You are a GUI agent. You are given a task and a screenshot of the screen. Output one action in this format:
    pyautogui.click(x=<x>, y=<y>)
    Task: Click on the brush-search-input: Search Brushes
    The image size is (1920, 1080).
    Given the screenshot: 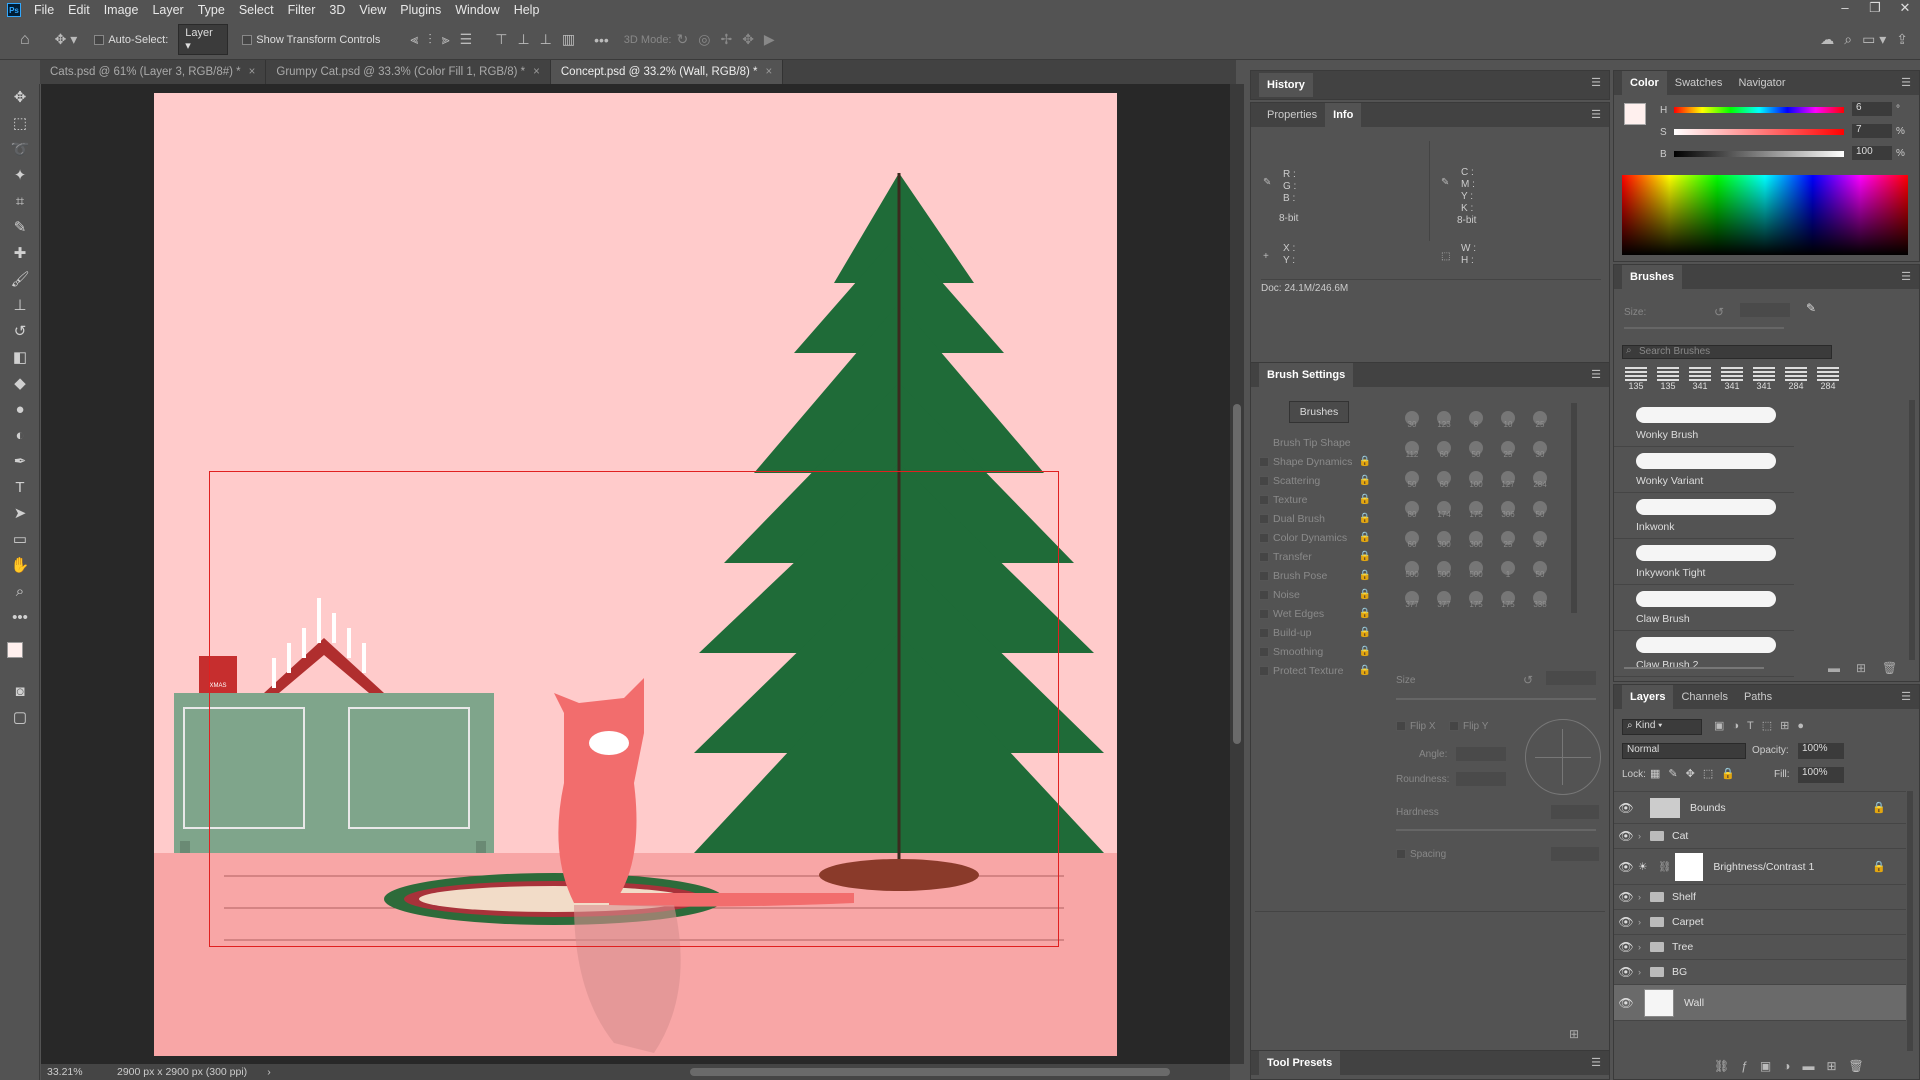 What is the action you would take?
    pyautogui.click(x=1727, y=352)
    